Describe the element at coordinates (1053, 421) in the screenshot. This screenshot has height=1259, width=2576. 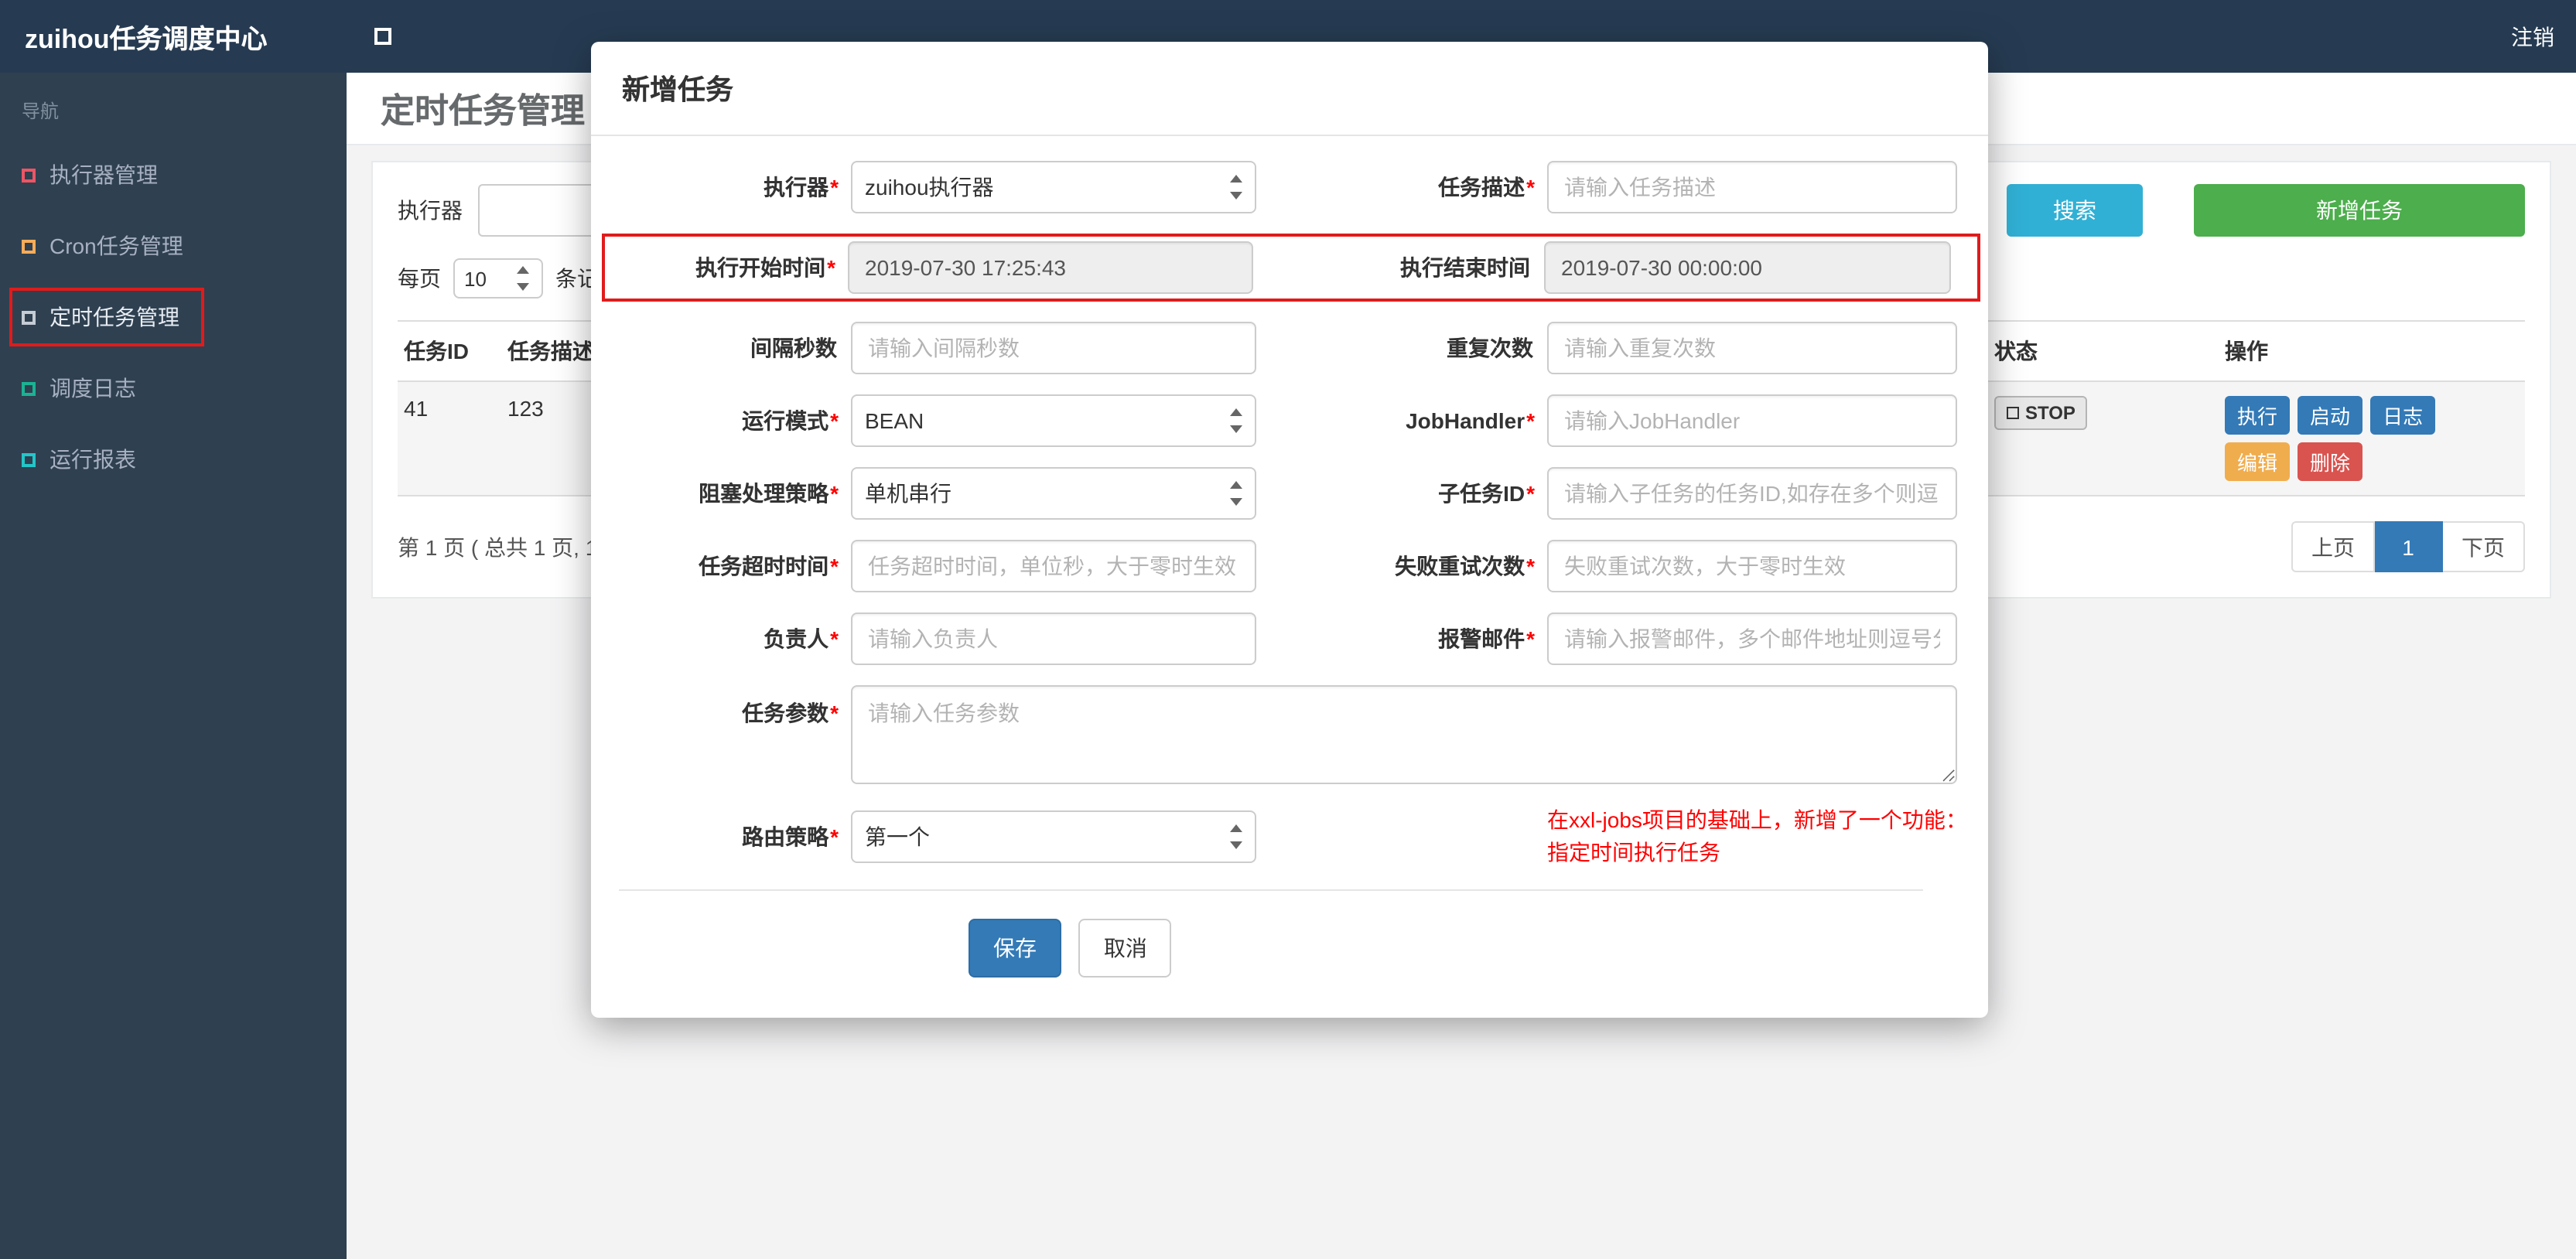
I see `run-mode-select: BEAN` at that location.